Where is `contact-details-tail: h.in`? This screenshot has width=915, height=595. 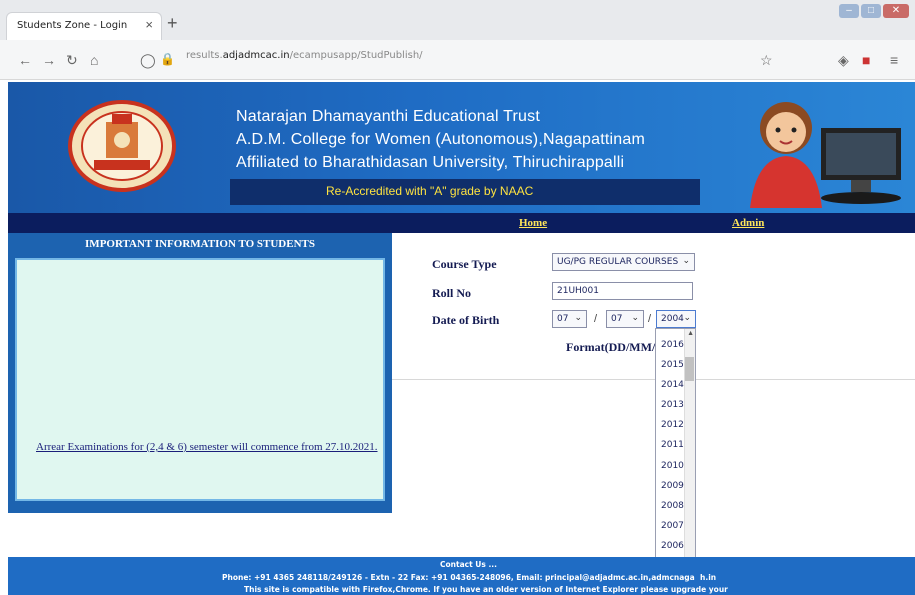 contact-details-tail: h.in is located at coordinates (708, 577).